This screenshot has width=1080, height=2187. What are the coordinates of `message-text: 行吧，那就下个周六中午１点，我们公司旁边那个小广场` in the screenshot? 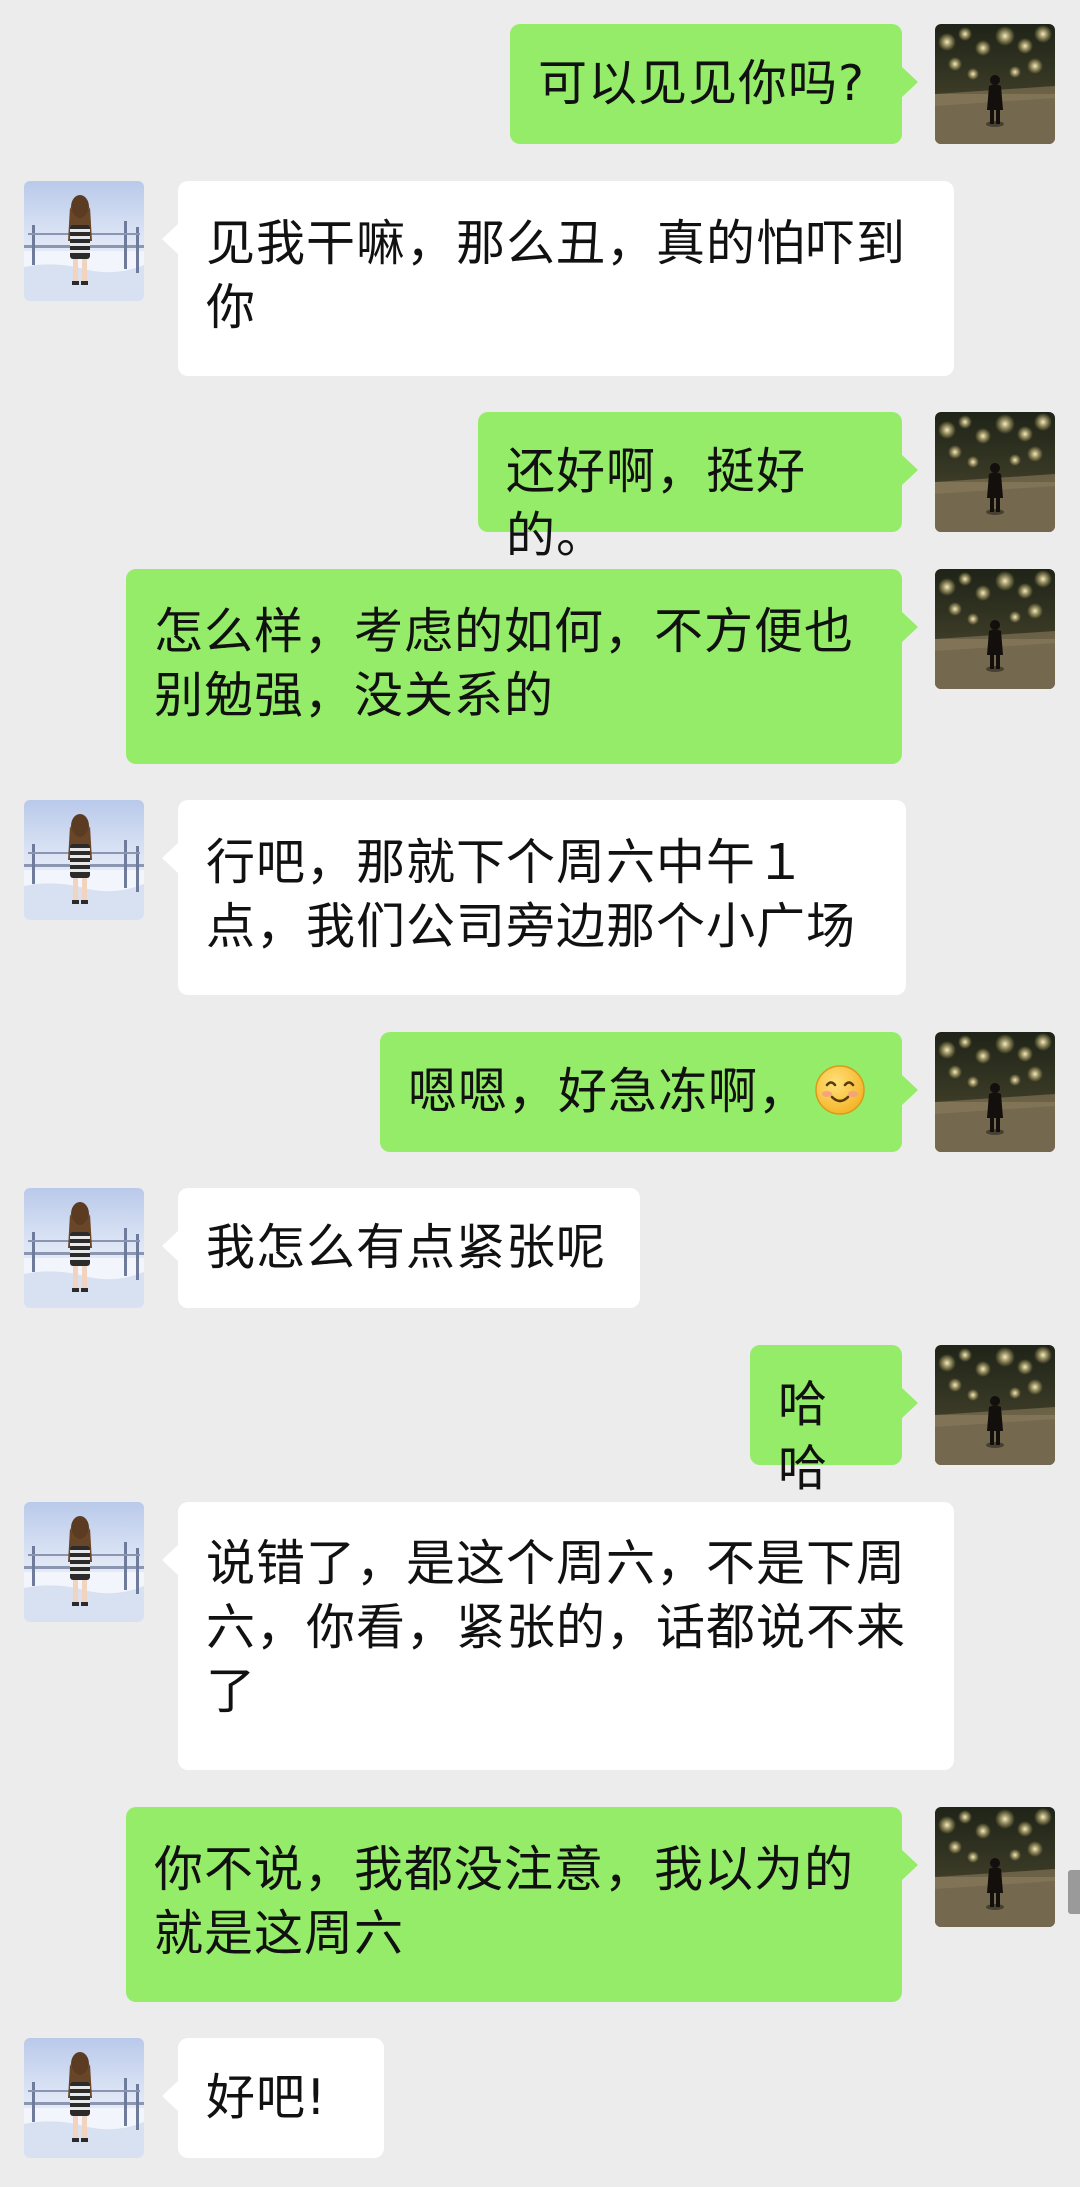 It's located at (531, 894).